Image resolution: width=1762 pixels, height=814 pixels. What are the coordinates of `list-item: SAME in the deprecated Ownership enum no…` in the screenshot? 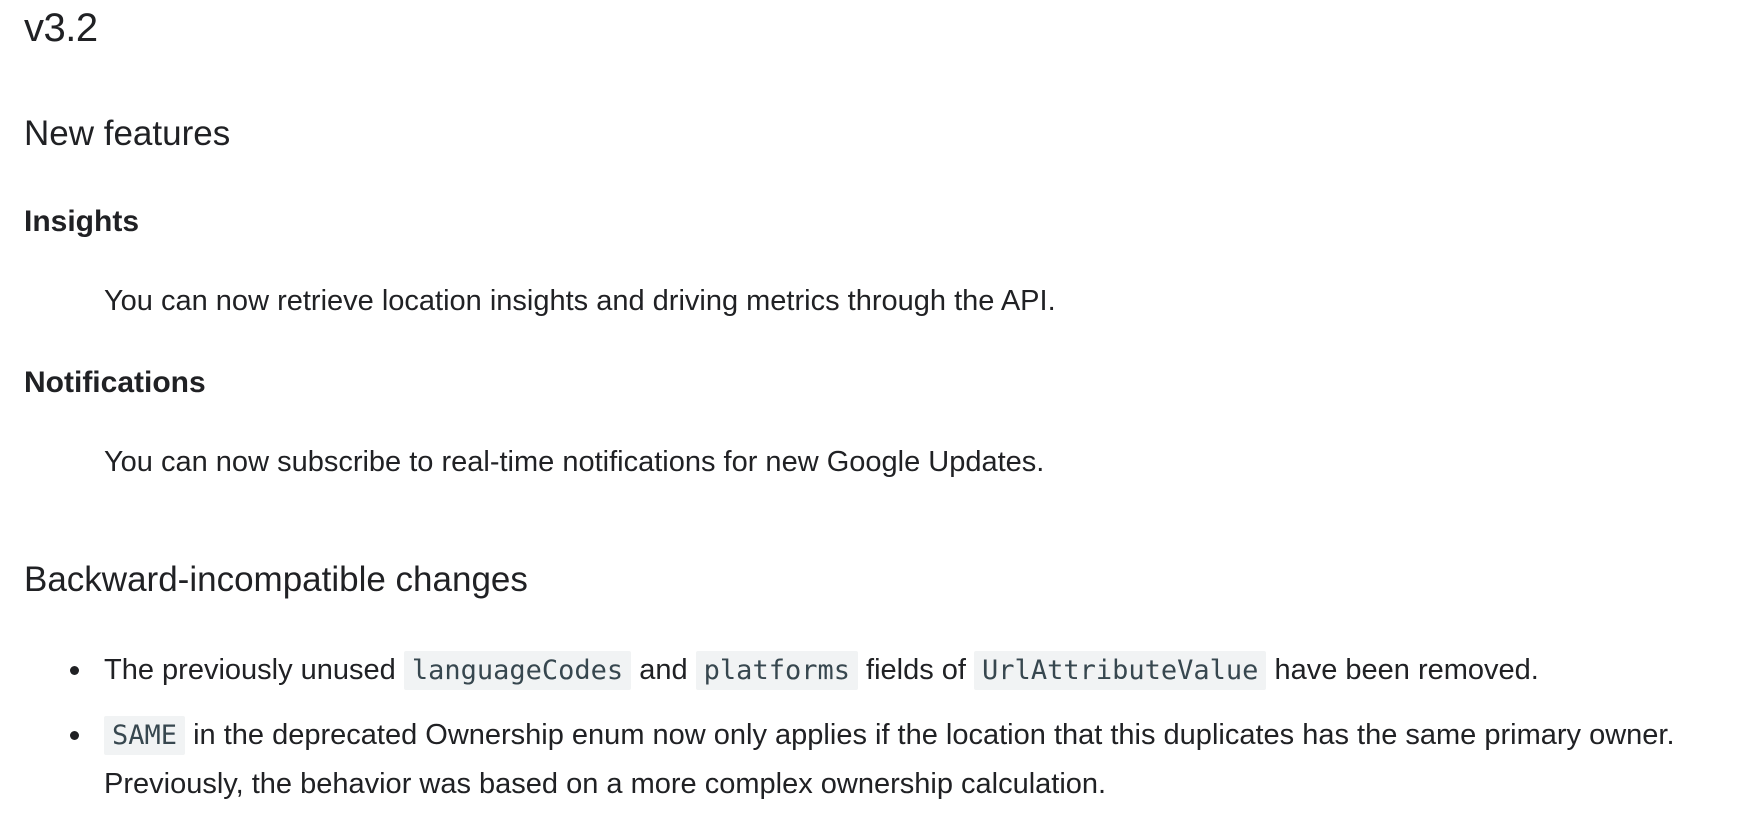 It's located at (886, 759).